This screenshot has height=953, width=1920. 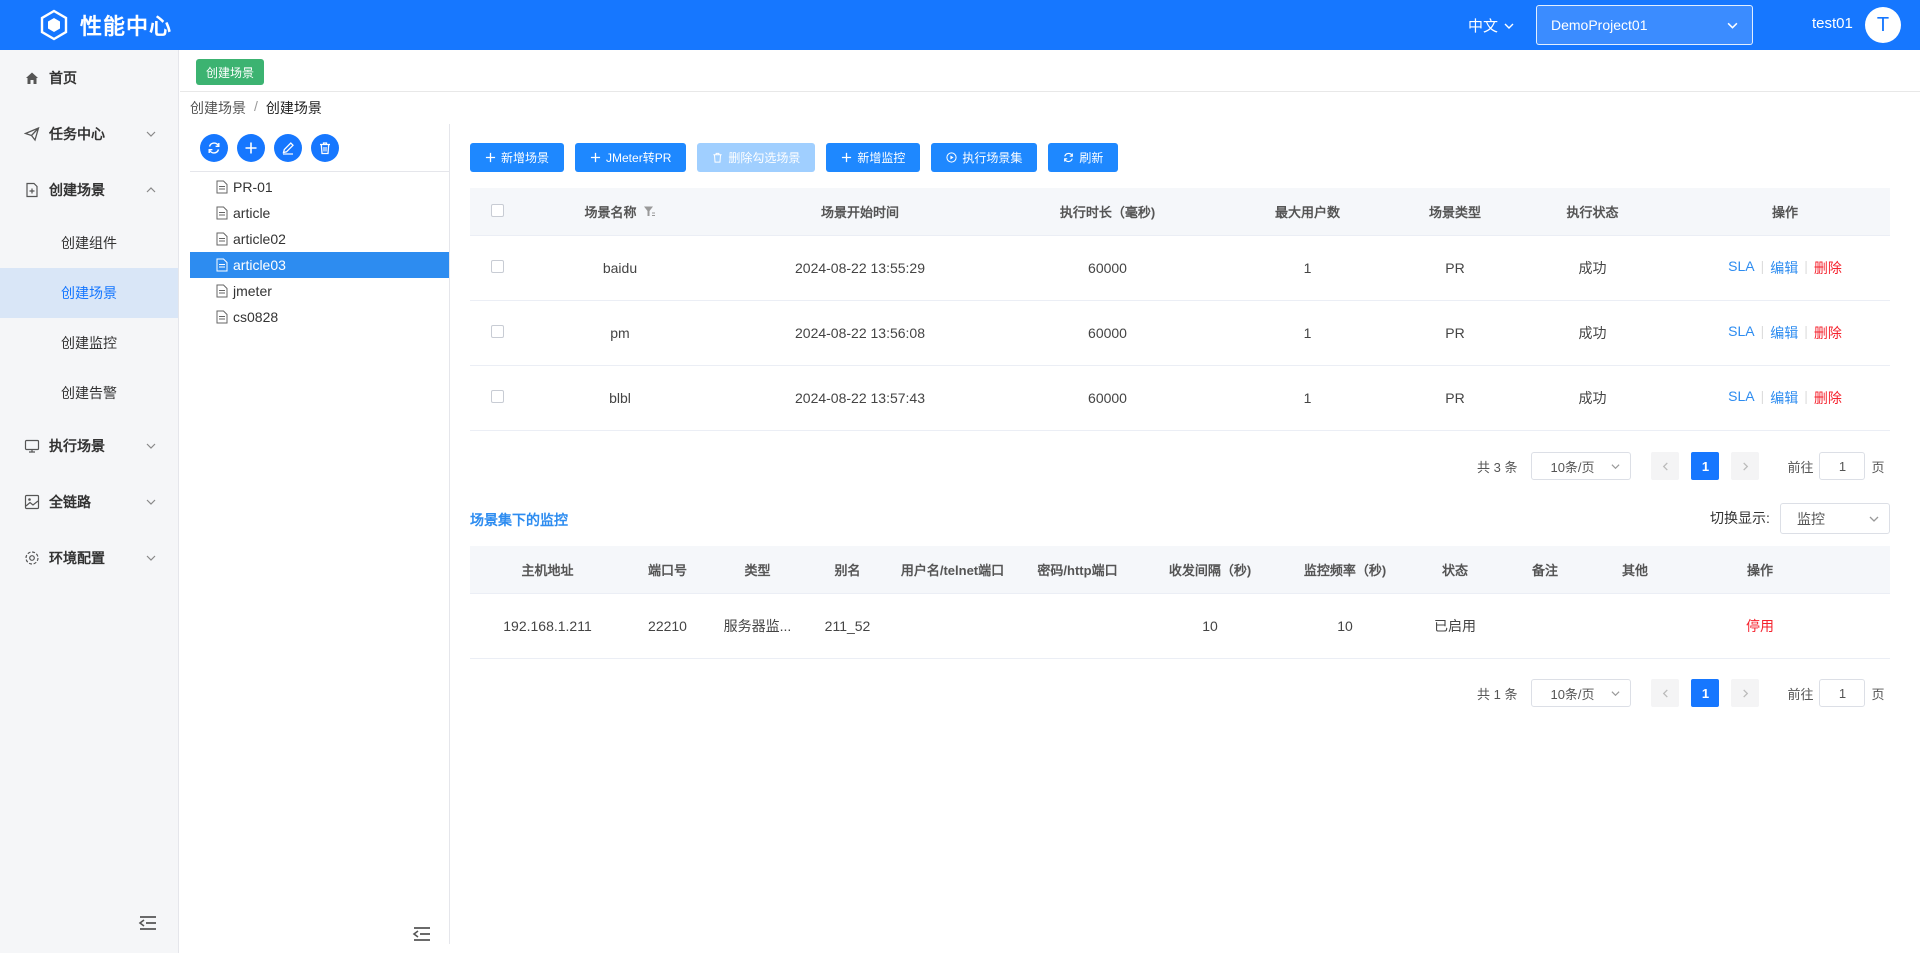 What do you see at coordinates (252, 291) in the screenshot?
I see `tree-node-label: jmeter` at bounding box center [252, 291].